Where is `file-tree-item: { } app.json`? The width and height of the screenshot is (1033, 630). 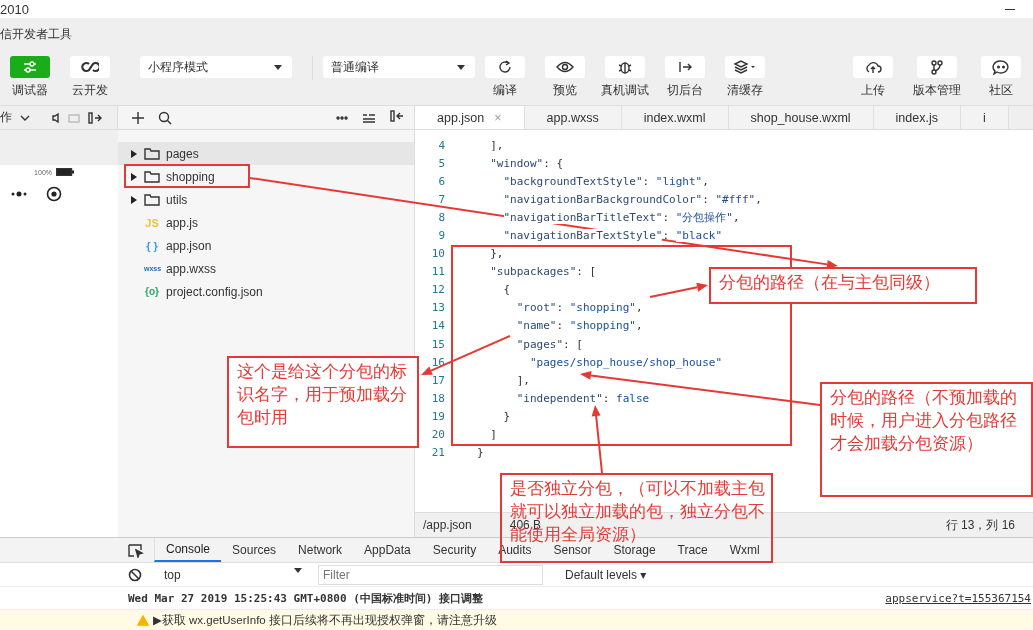
file-tree-item: { } app.json is located at coordinates (266, 245).